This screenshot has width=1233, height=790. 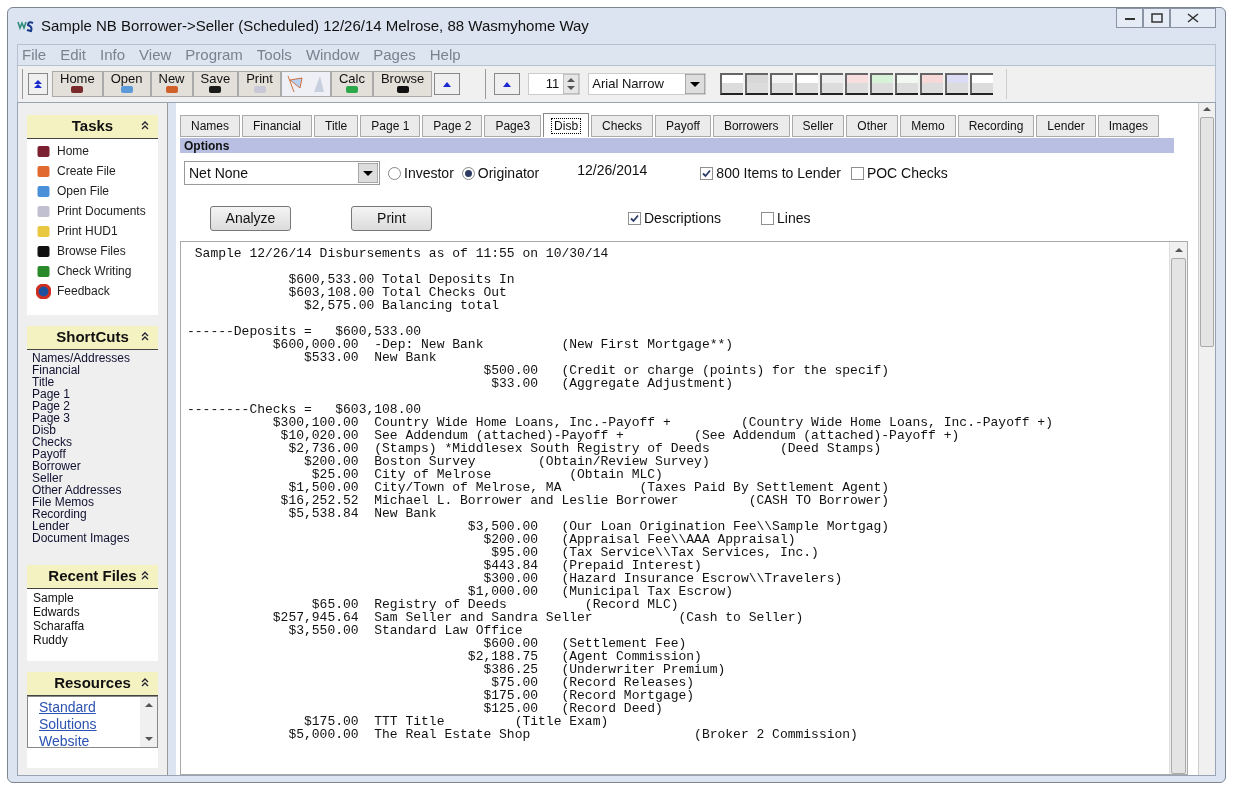 What do you see at coordinates (95, 526) in the screenshot?
I see `shortcut-link: Lender` at bounding box center [95, 526].